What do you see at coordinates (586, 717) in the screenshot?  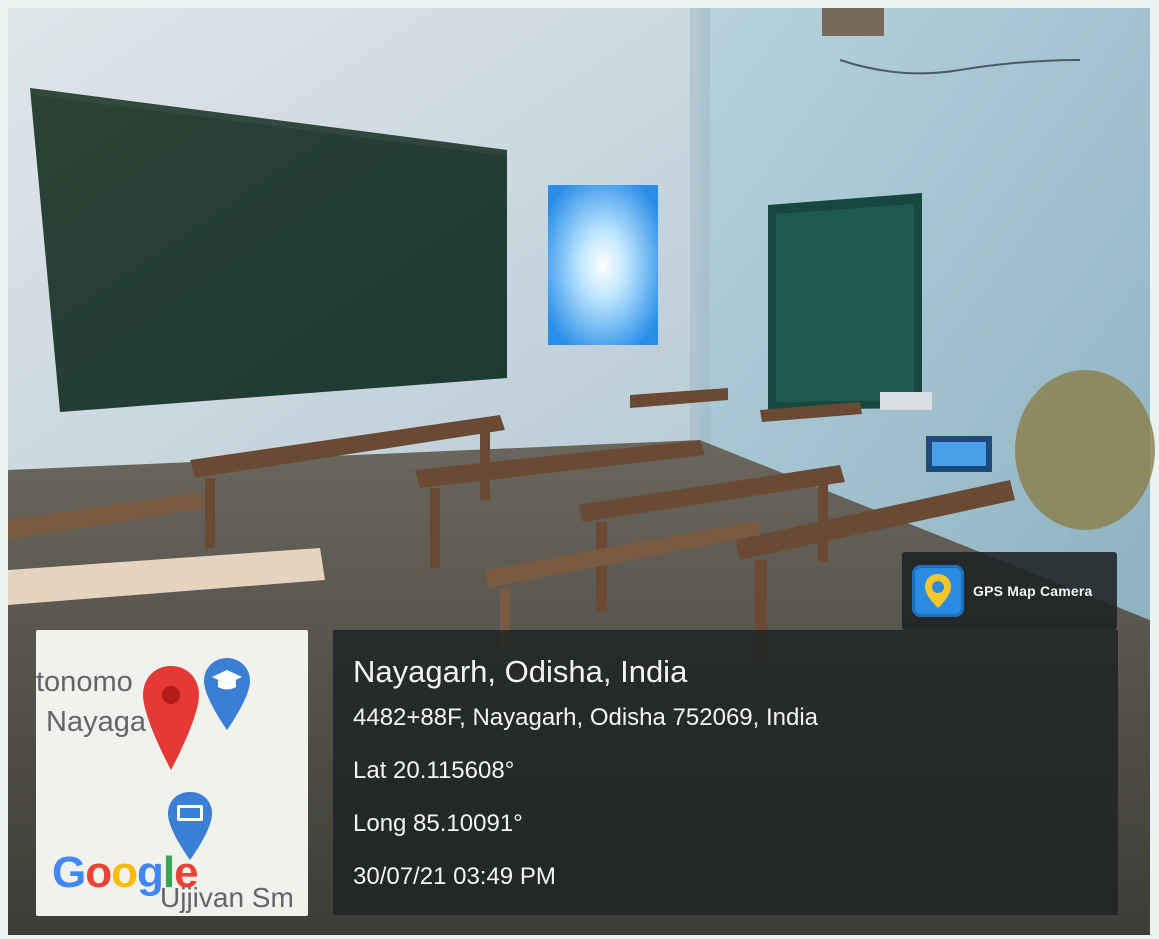 I see `location-address: 4482+88F, Nayagarh, Odisha 752069, India` at bounding box center [586, 717].